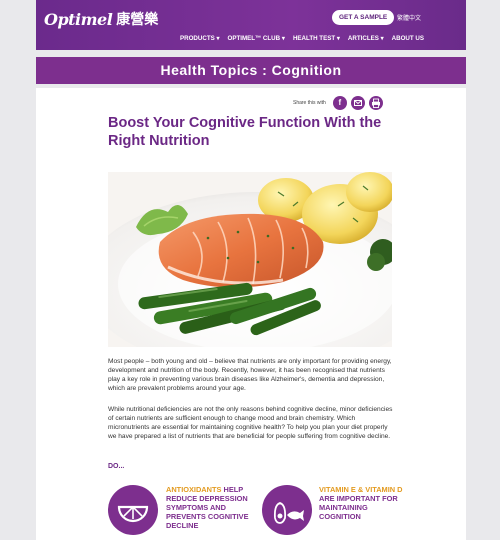  I want to click on language-switch-link: 繁體中文, so click(409, 17).